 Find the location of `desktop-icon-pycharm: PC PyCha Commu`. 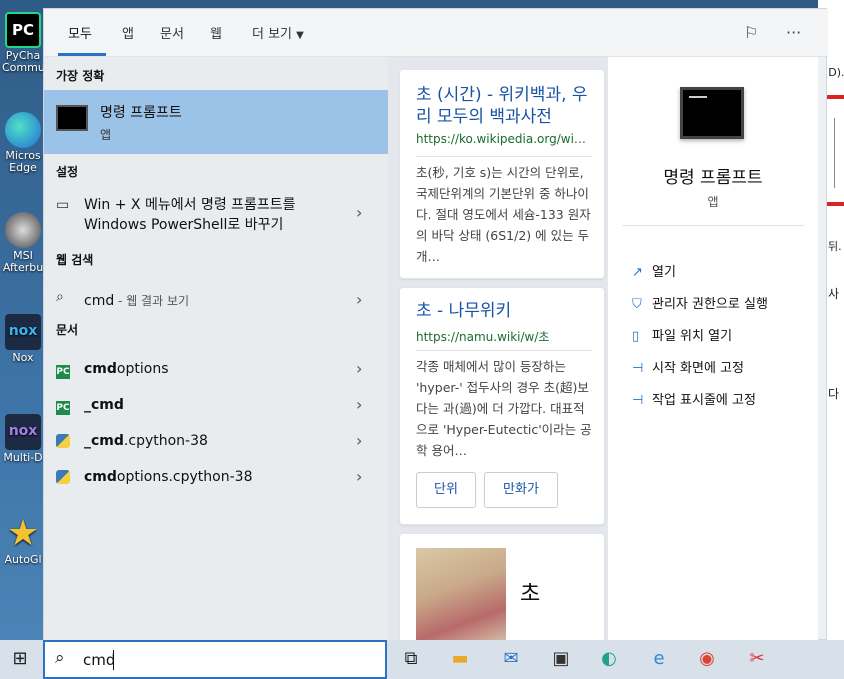

desktop-icon-pycharm: PC PyCha Commu is located at coordinates (23, 43).